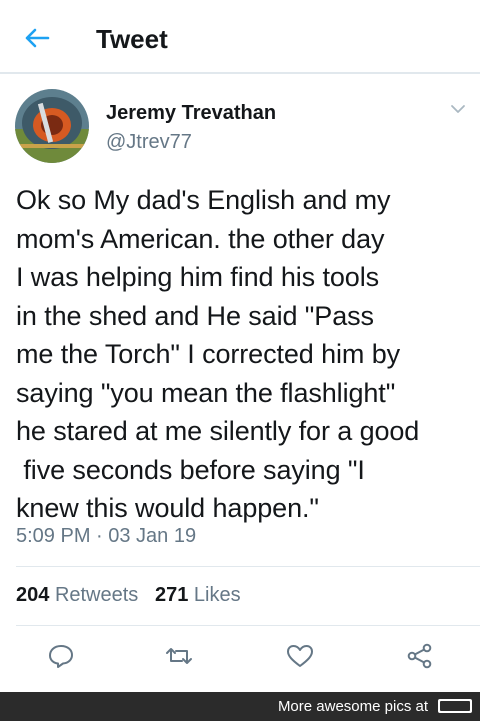 This screenshot has width=480, height=721. I want to click on tweet-text-line: saying "you mean the flashlight", so click(206, 392).